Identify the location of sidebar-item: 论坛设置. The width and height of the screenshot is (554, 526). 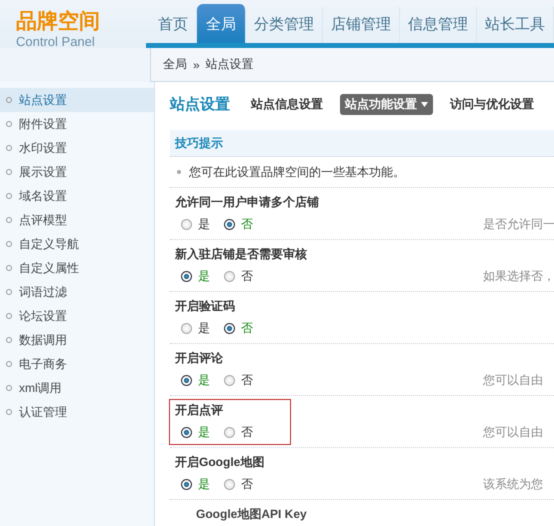
(77, 316).